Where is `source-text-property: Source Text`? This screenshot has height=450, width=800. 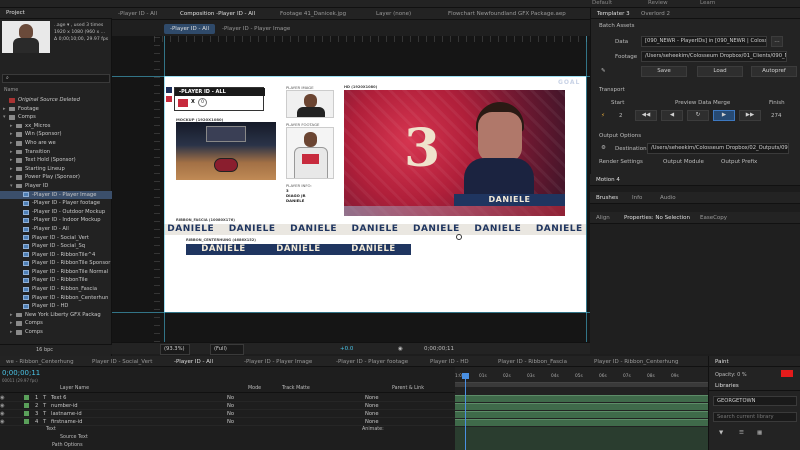 source-text-property: Source Text is located at coordinates (74, 437).